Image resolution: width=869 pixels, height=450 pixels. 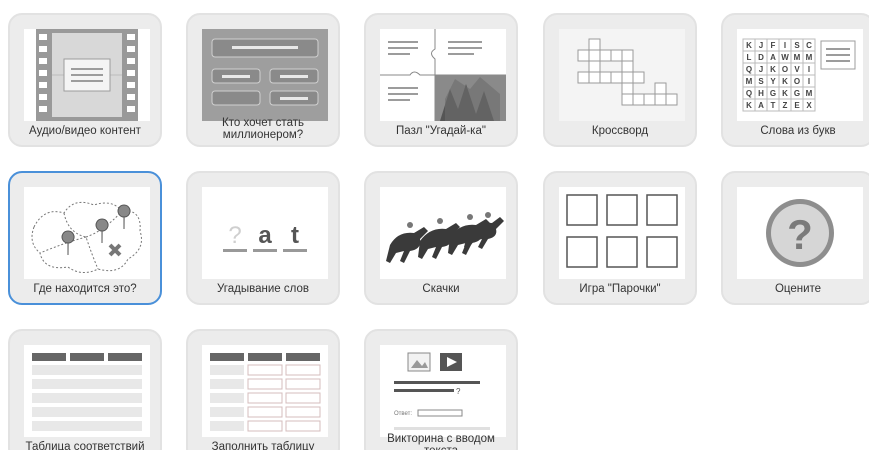 I want to click on card-label: Где находится это?, so click(x=85, y=289).